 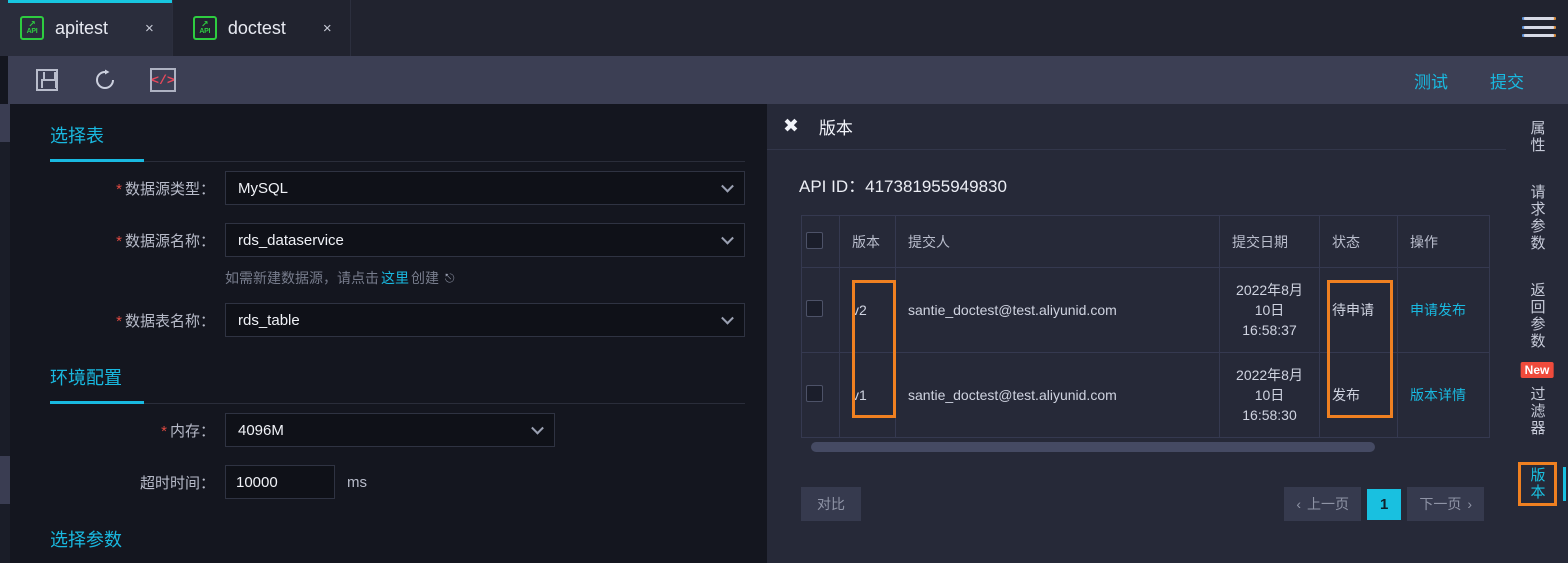 I want to click on tab-apitest-close-icon: ×, so click(x=136, y=28).